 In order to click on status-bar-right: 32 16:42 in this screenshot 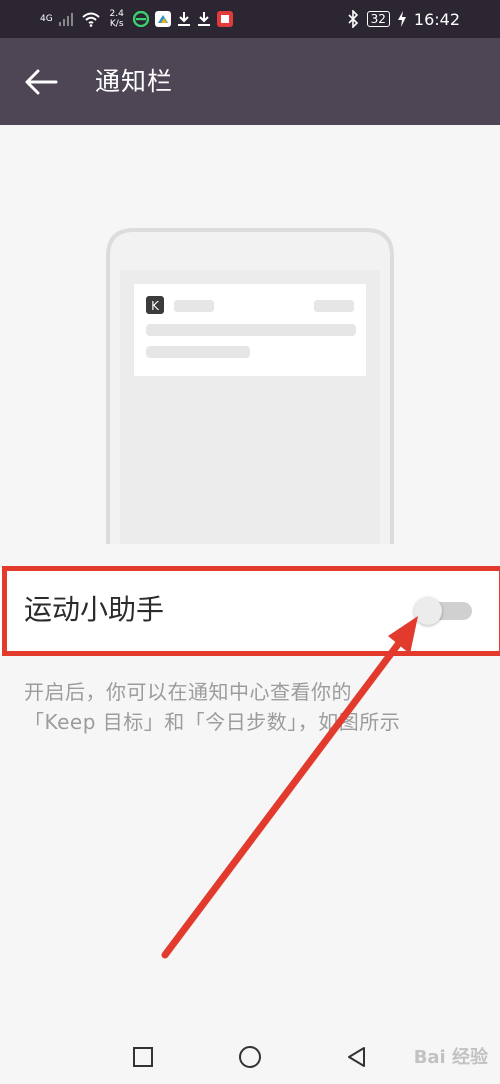, I will do `click(403, 19)`.